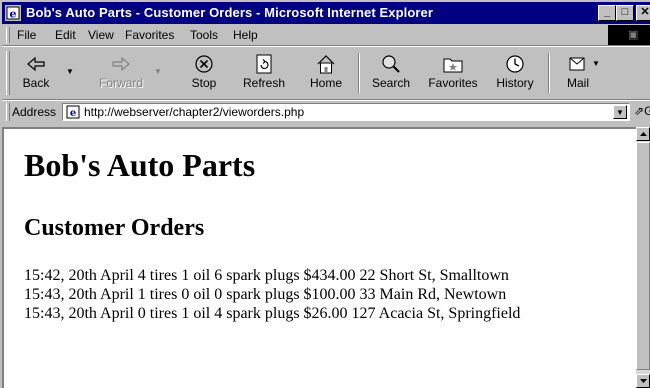 The height and width of the screenshot is (388, 650). I want to click on favorites-button: Favorites, so click(453, 73).